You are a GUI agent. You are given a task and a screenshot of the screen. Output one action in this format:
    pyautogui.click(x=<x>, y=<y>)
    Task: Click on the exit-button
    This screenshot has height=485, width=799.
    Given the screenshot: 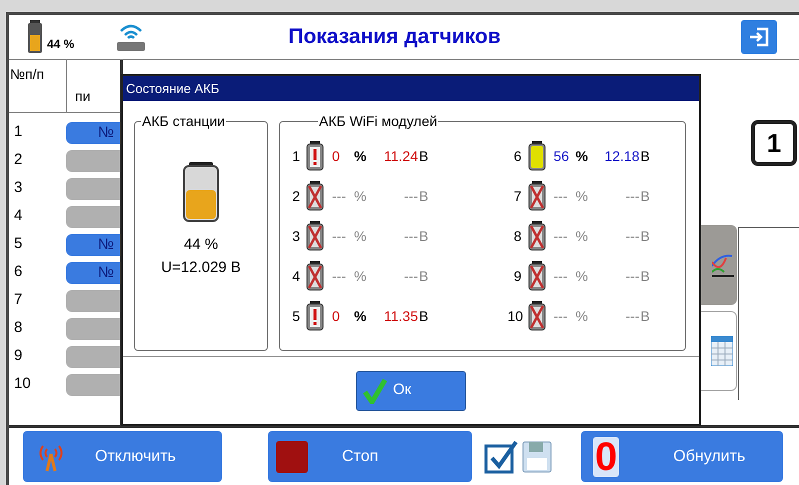 What is the action you would take?
    pyautogui.click(x=759, y=37)
    